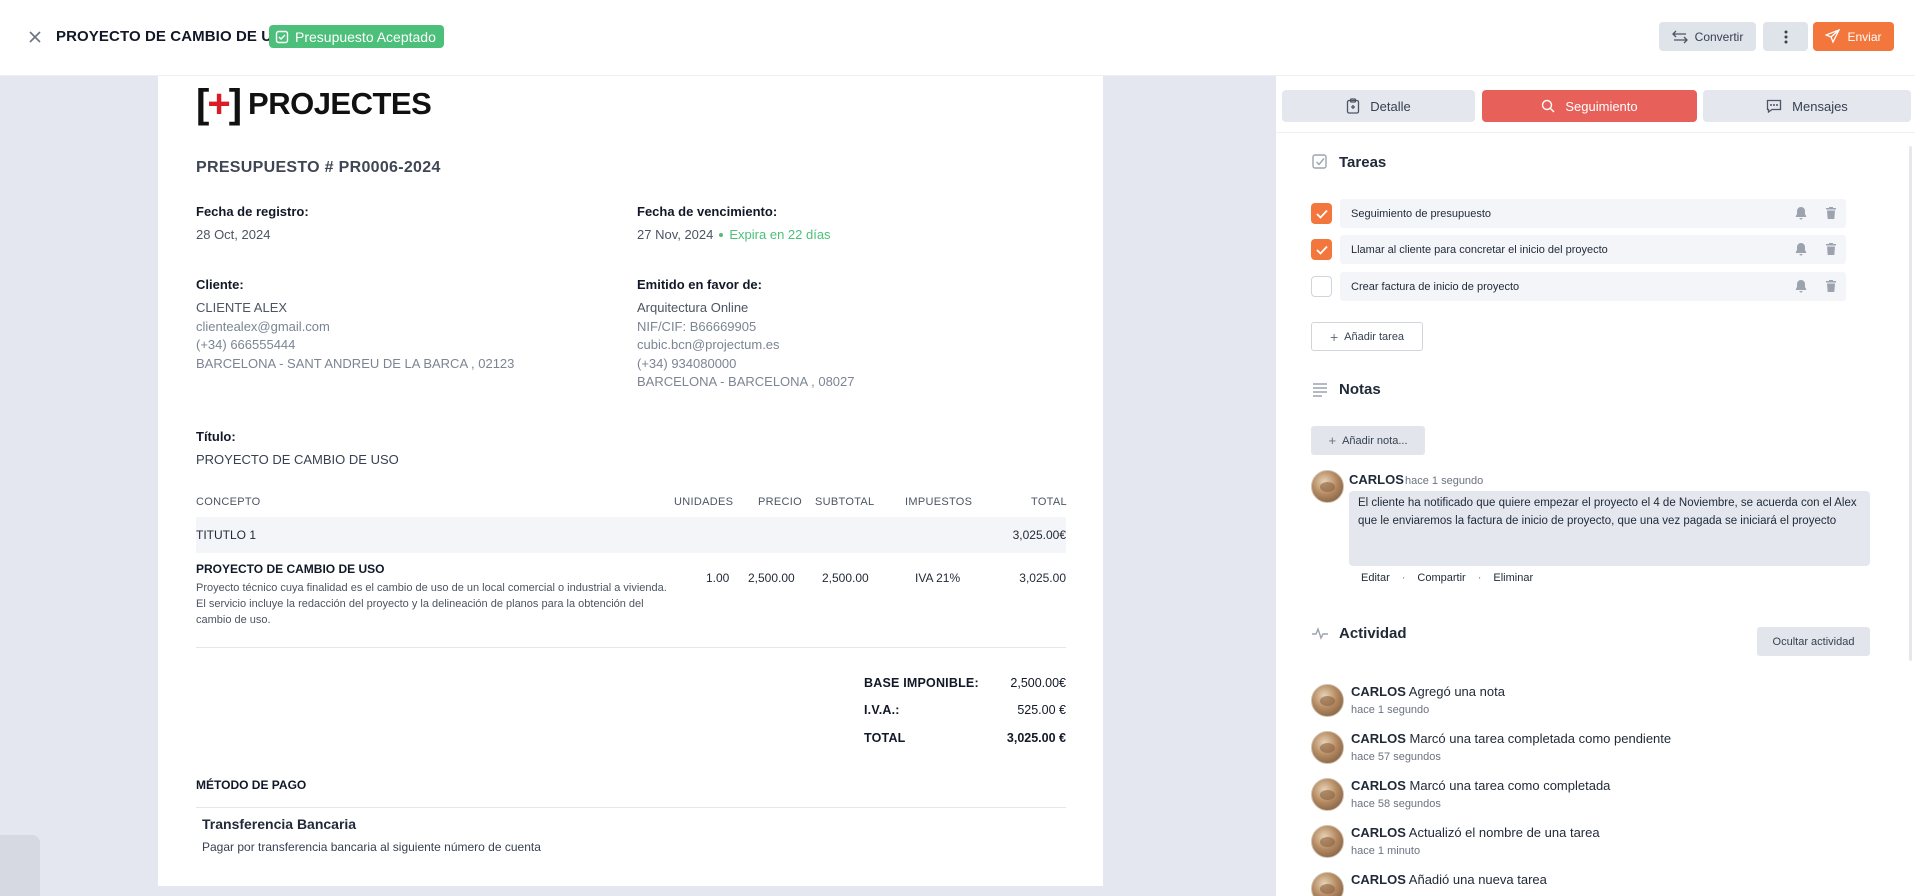 Image resolution: width=1915 pixels, height=896 pixels. What do you see at coordinates (297, 459) in the screenshot?
I see `title-value: PROYECTO DE CAMBIO DE USO` at bounding box center [297, 459].